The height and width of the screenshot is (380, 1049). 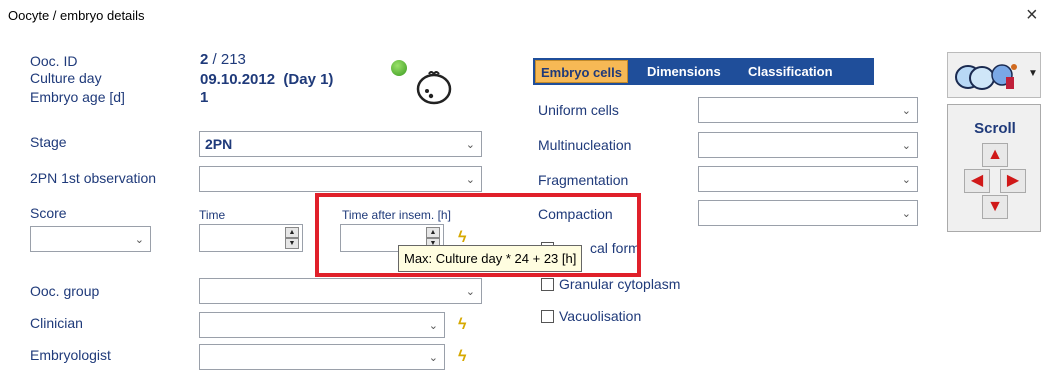 What do you see at coordinates (322, 325) in the screenshot?
I see `clinician-select: ⌄` at bounding box center [322, 325].